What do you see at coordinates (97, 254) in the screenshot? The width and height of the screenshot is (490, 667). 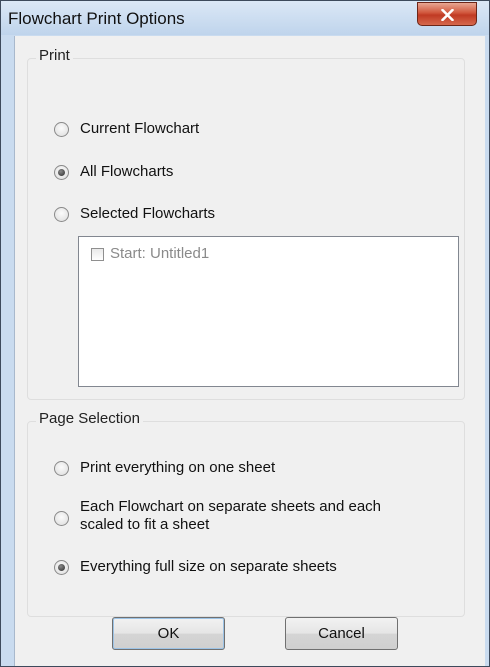 I see `checkbox-start-untitled1` at bounding box center [97, 254].